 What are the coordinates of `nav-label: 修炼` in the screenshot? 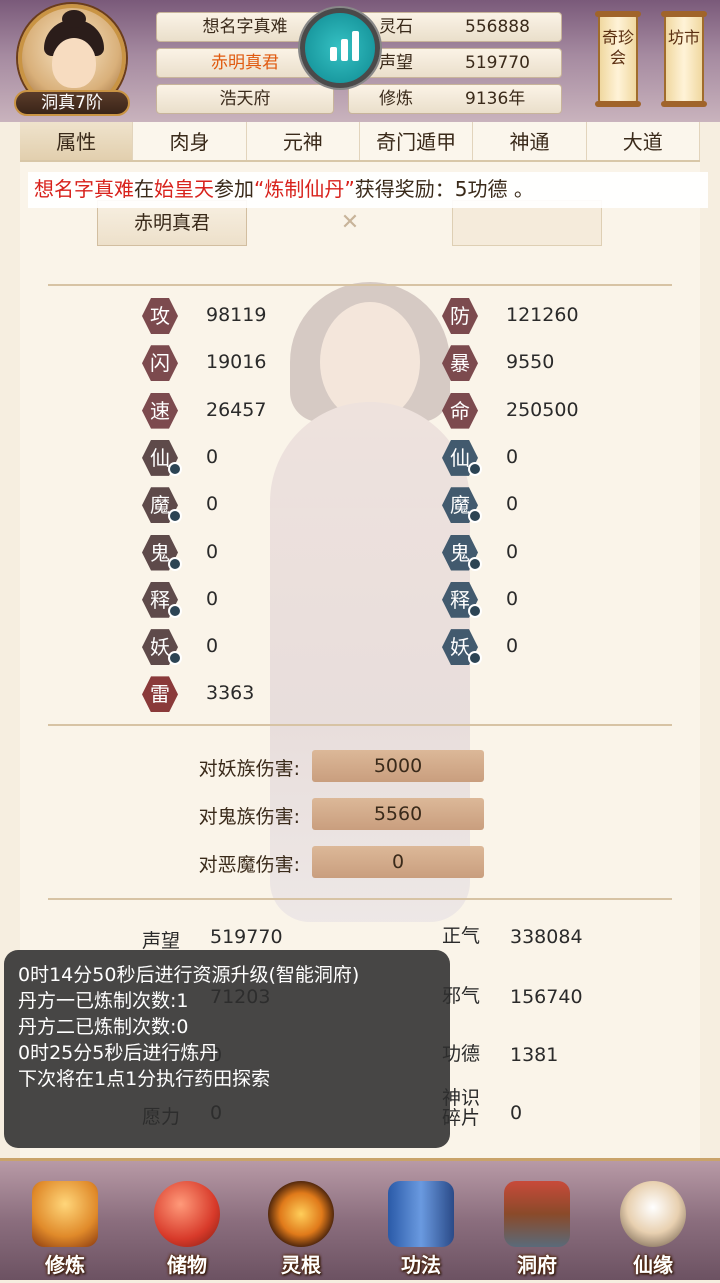 It's located at (65, 1265).